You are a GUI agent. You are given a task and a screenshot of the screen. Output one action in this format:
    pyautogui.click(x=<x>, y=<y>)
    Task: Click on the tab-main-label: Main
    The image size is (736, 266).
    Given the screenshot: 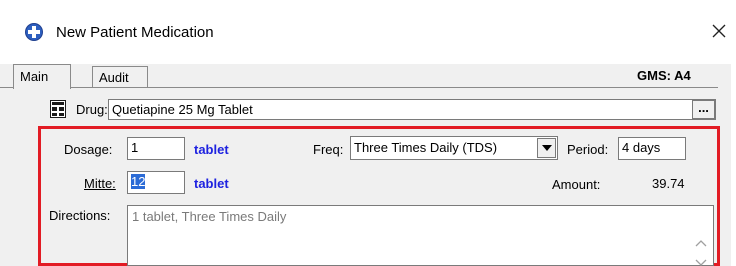 What is the action you would take?
    pyautogui.click(x=34, y=76)
    